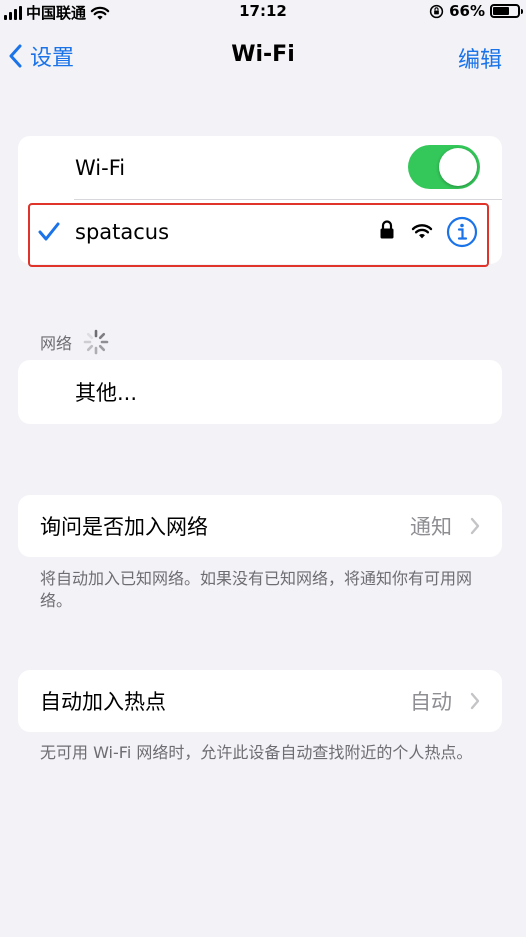  Describe the element at coordinates (462, 232) in the screenshot. I see `info-icon` at that location.